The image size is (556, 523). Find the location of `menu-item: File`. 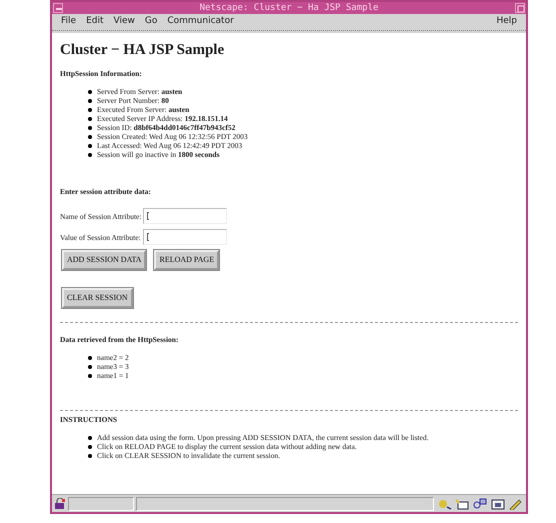

menu-item: File is located at coordinates (69, 22).